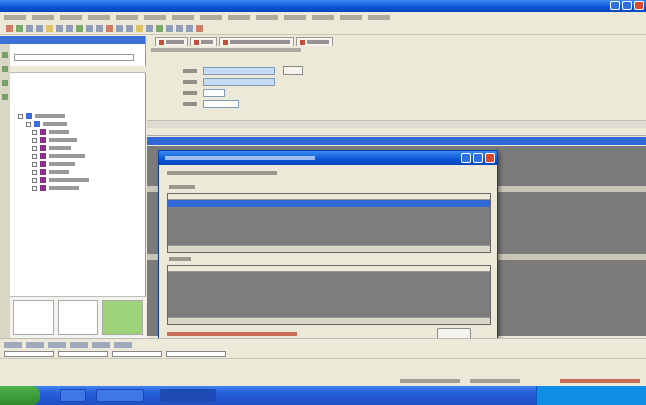 This screenshot has width=646, height=405. What do you see at coordinates (329, 223) in the screenshot?
I see `dialog-grid-top` at bounding box center [329, 223].